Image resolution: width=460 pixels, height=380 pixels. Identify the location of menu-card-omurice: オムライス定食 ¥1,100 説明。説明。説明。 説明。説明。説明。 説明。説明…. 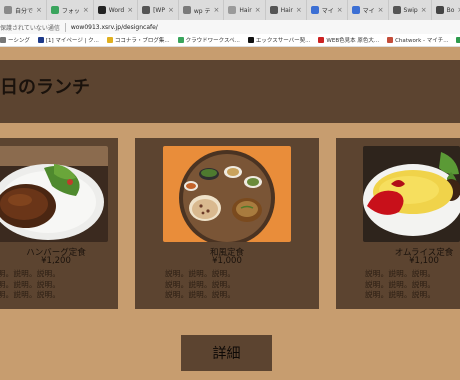
(398, 223).